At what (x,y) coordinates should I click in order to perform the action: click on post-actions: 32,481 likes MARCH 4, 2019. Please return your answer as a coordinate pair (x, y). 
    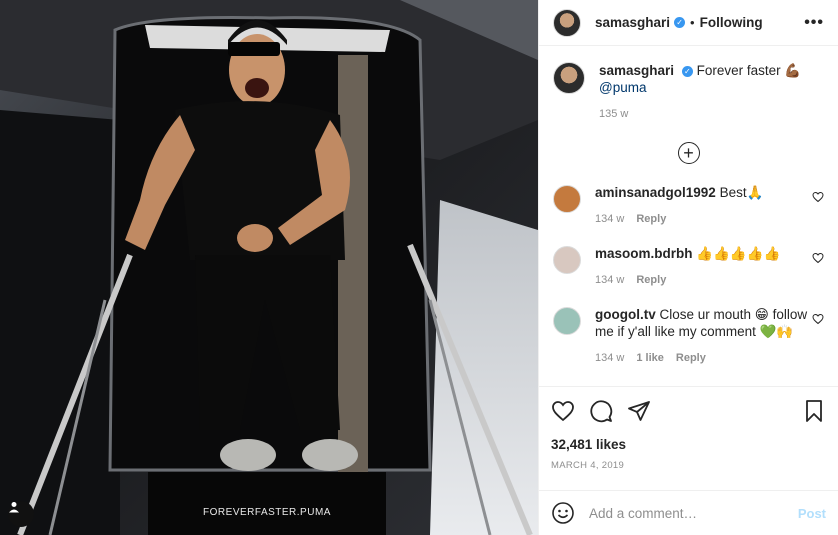
    Looking at the image, I should click on (688, 438).